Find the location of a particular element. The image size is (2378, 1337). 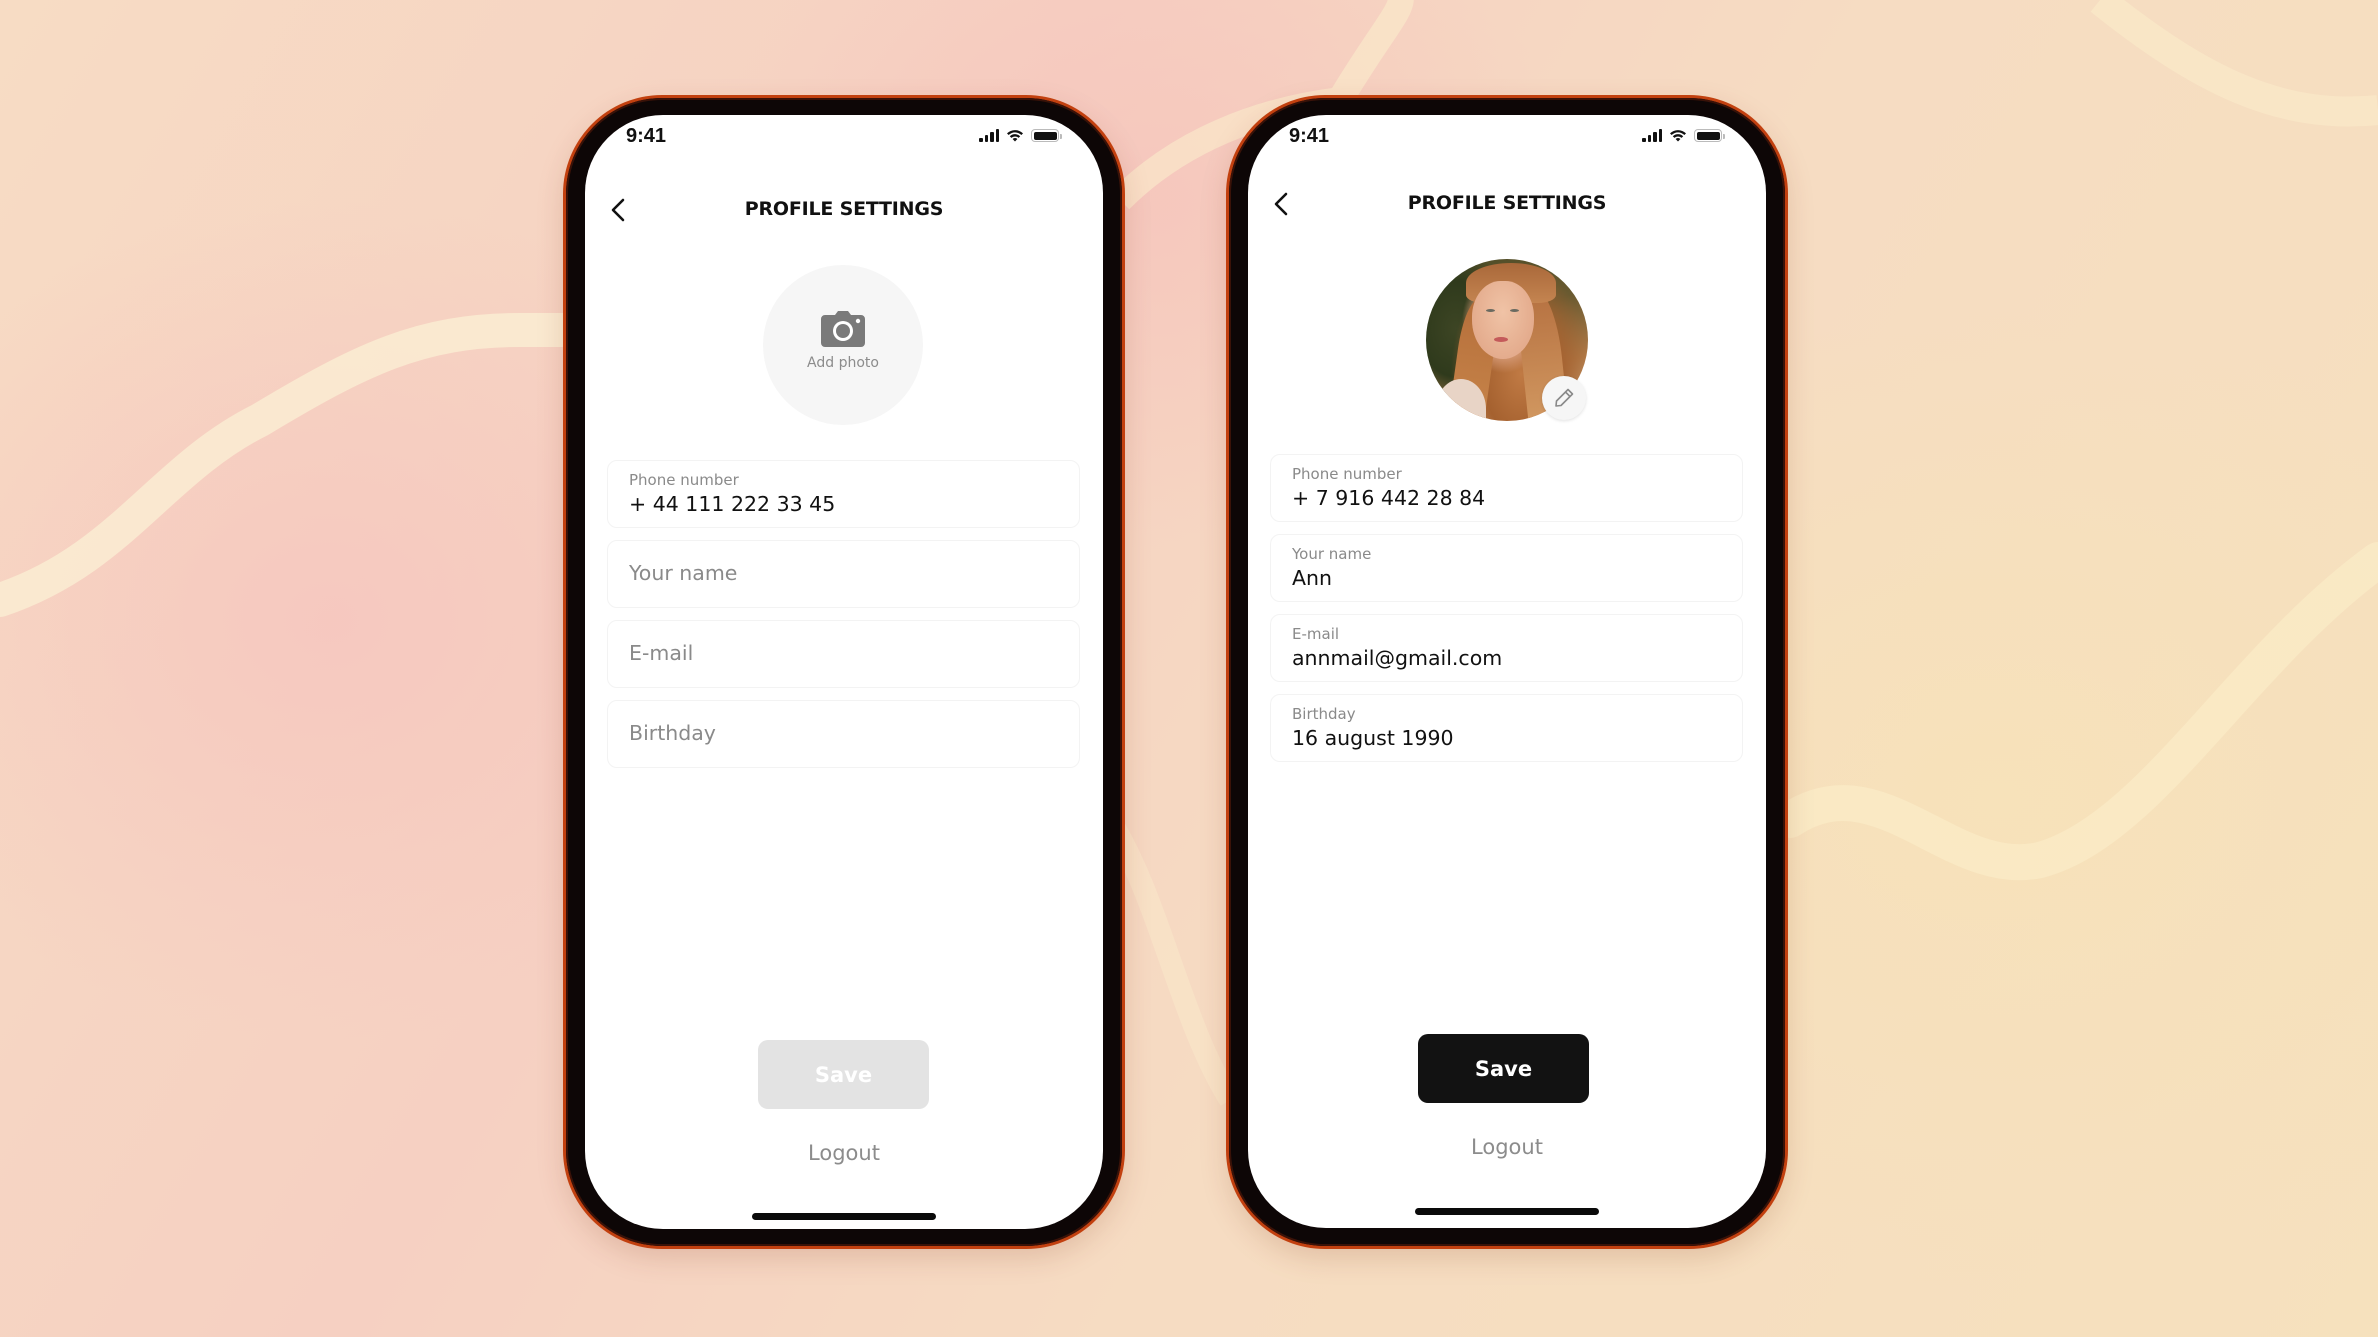

field-value: annmail@gmail.com is located at coordinates (1397, 658).